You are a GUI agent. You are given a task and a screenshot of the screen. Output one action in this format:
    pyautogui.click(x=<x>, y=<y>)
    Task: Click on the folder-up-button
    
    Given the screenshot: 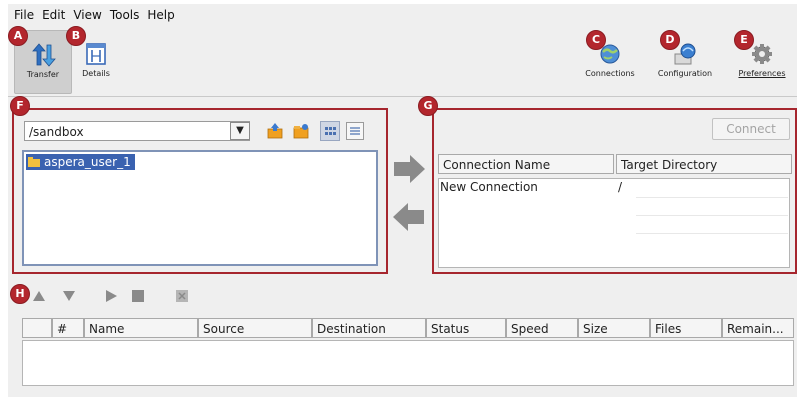 What is the action you would take?
    pyautogui.click(x=275, y=131)
    